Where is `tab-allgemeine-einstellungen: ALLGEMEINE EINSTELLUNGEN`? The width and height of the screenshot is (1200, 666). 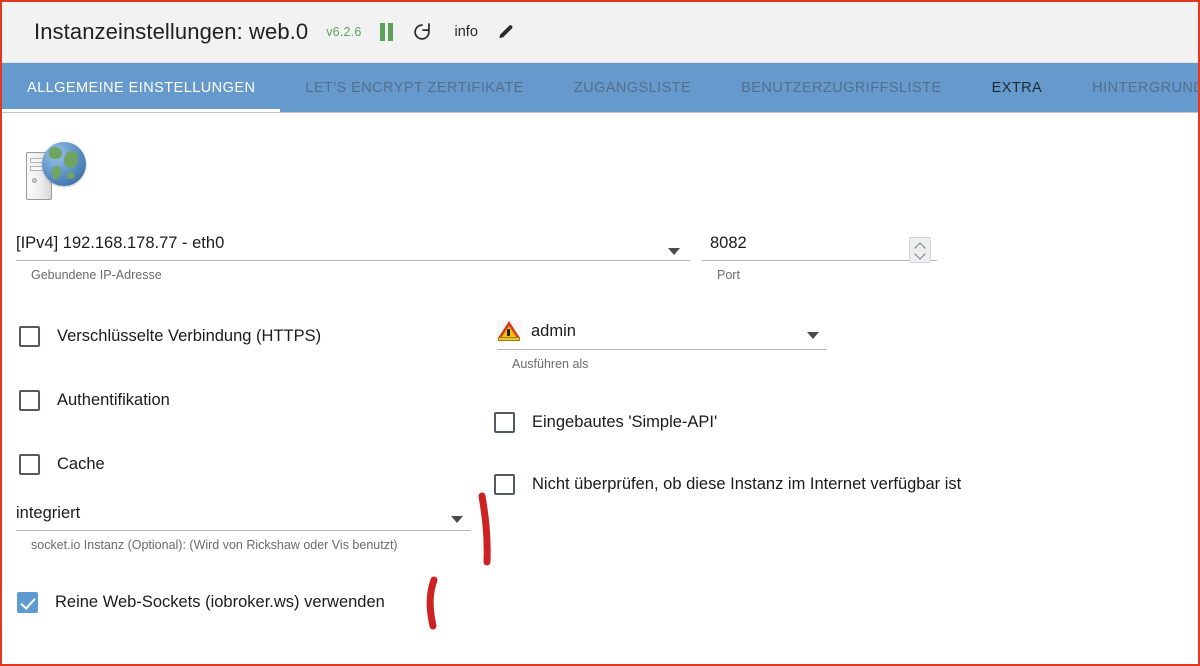
tab-allgemeine-einstellungen: ALLGEMEINE EINSTELLUNGEN is located at coordinates (141, 87).